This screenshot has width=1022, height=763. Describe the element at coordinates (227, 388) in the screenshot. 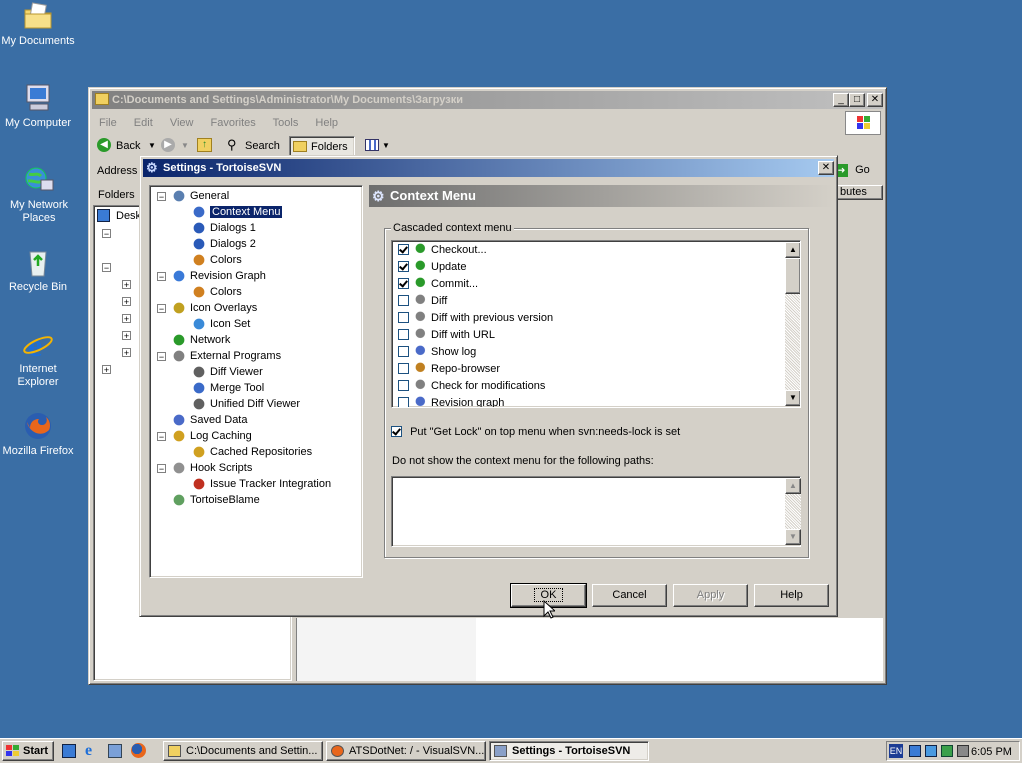

I see `settings-tree-item: Merge Tool` at that location.